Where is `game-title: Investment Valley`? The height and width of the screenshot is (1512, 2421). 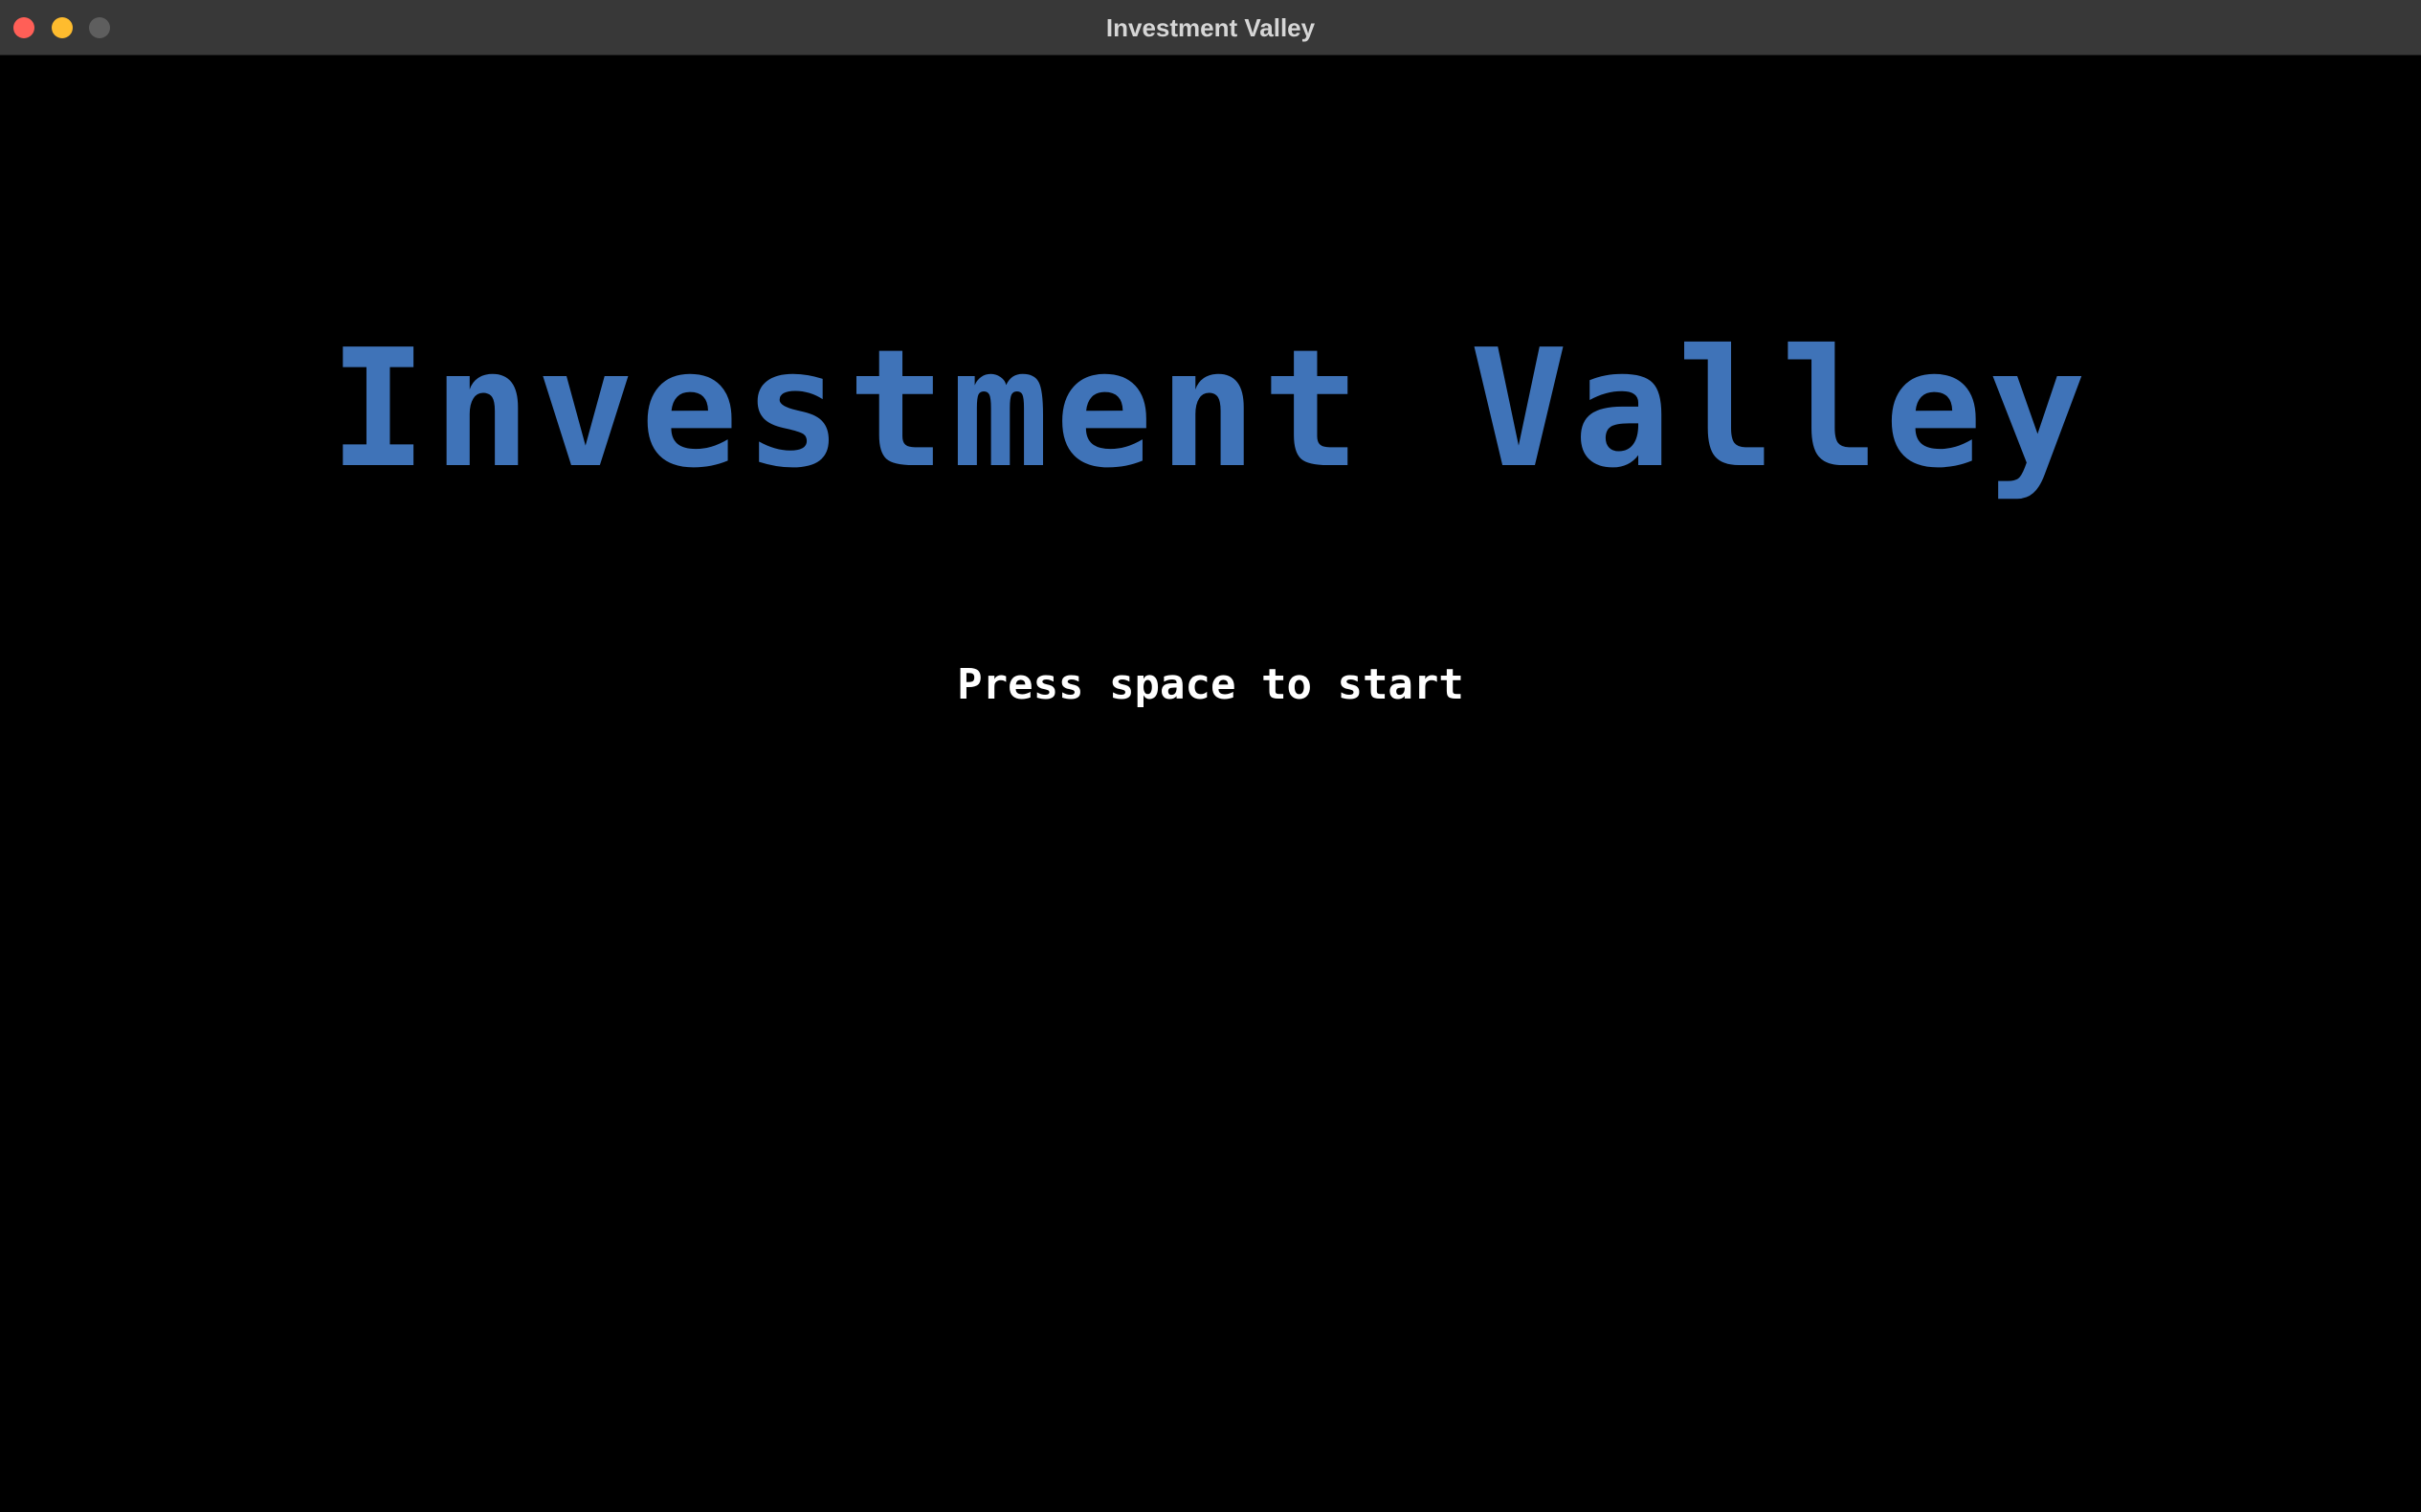
game-title: Investment Valley is located at coordinates (1210, 409).